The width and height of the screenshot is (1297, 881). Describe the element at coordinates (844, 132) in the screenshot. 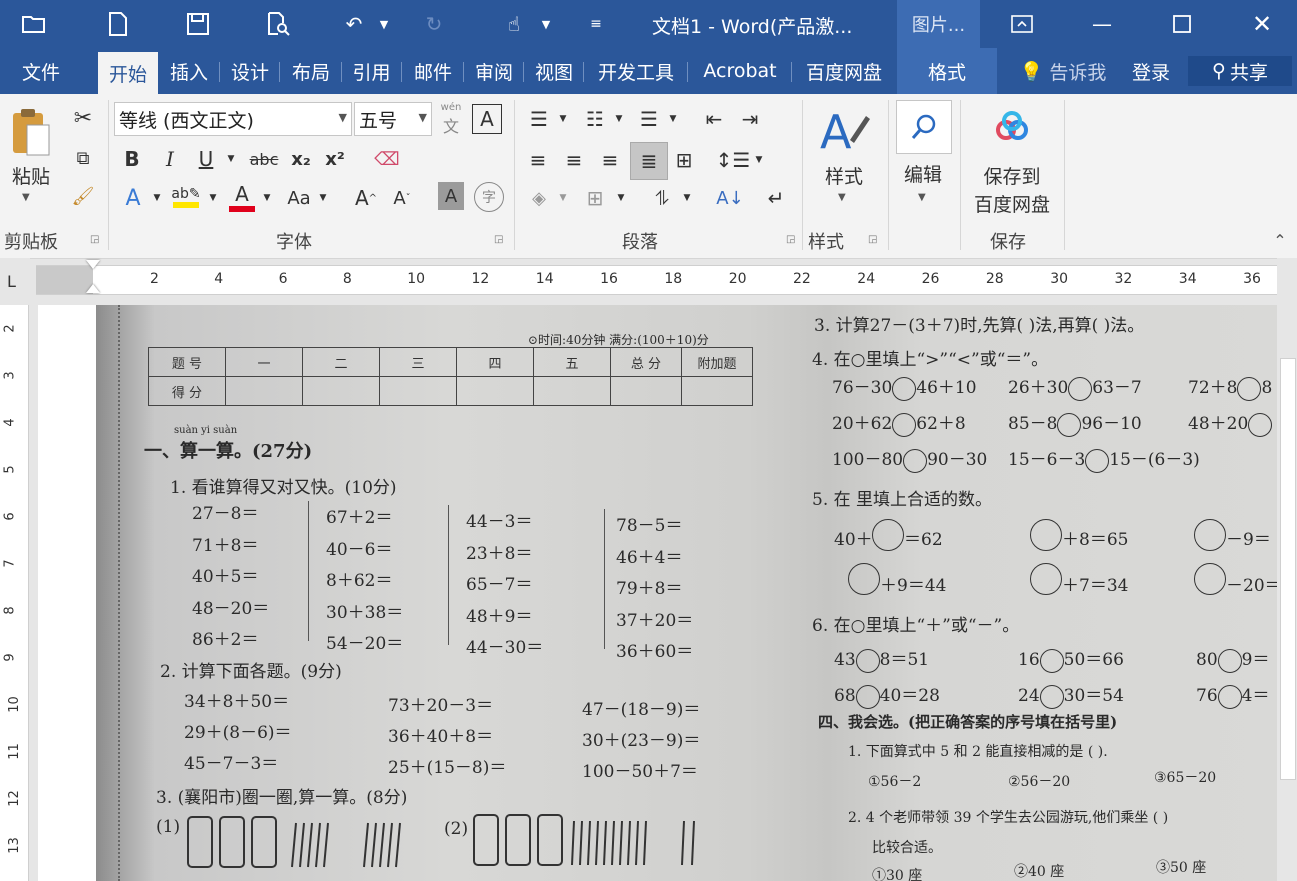

I see `styles-icon: A` at that location.